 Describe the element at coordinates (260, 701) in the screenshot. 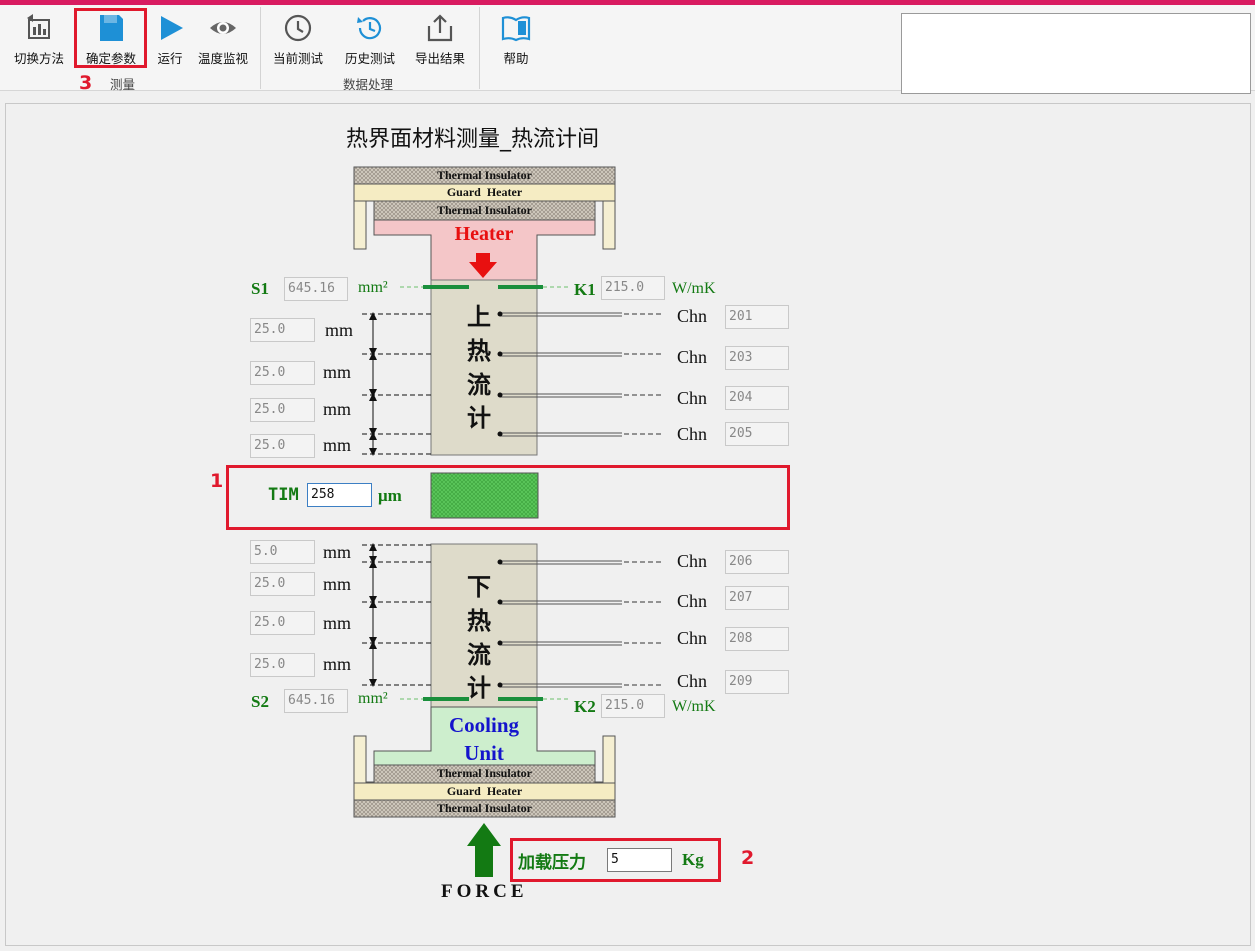

I see `s2-label: S2` at that location.